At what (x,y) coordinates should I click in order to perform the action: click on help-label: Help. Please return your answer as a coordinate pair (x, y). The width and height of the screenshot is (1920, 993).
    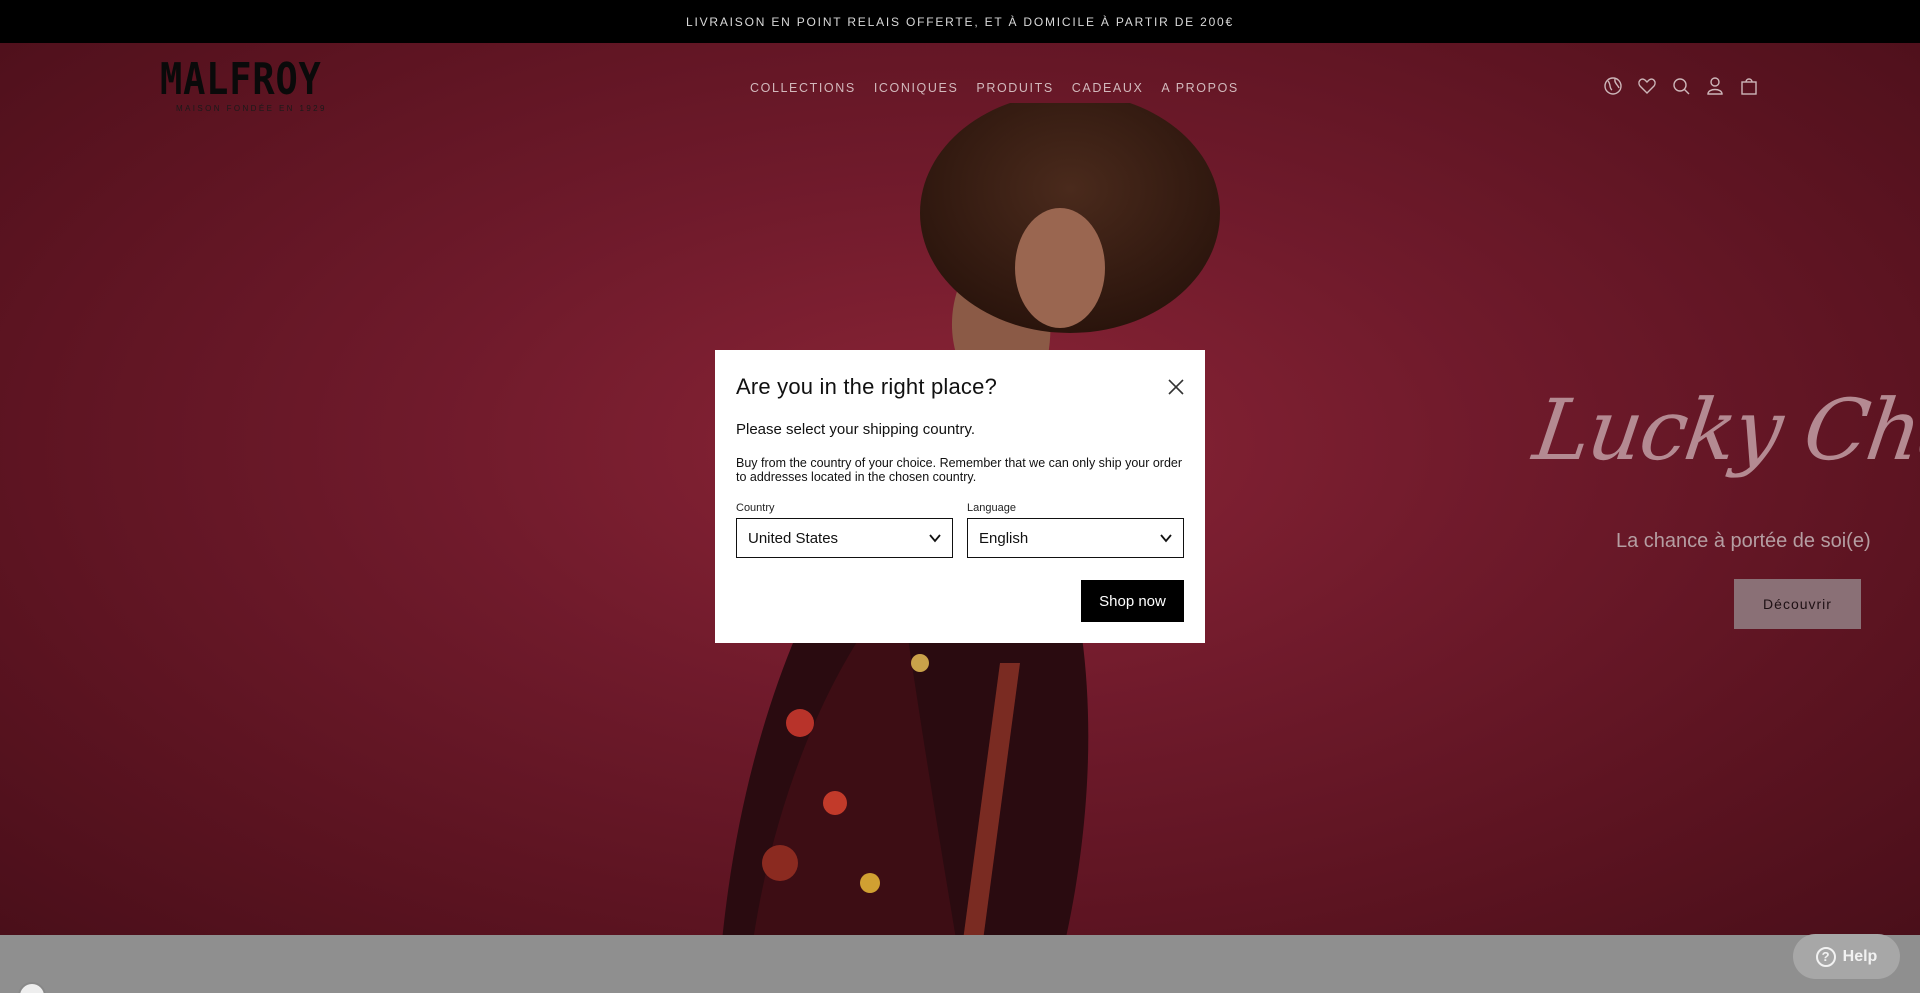
    Looking at the image, I should click on (1860, 956).